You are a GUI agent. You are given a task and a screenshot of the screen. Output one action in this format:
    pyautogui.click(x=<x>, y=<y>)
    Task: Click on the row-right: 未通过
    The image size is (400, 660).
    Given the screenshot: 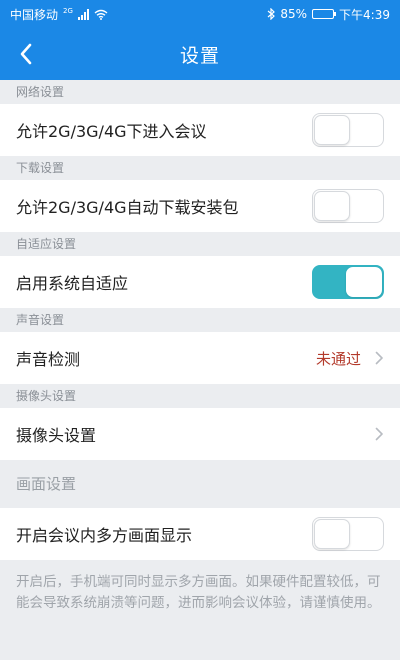 What is the action you would take?
    pyautogui.click(x=350, y=358)
    